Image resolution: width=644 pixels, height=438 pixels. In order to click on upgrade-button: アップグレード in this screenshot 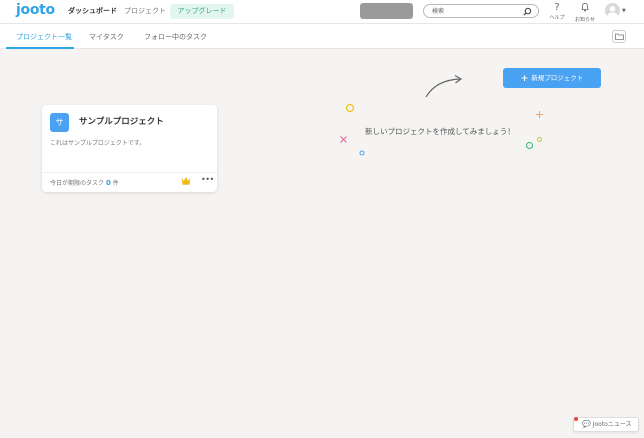, I will do `click(202, 11)`.